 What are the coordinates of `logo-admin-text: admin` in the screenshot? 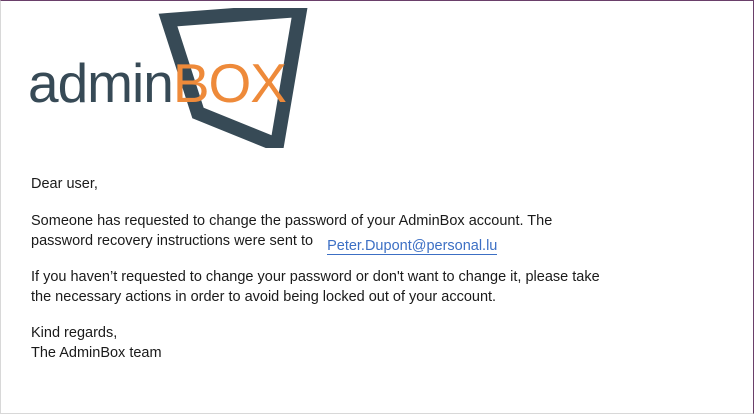 It's located at (101, 83).